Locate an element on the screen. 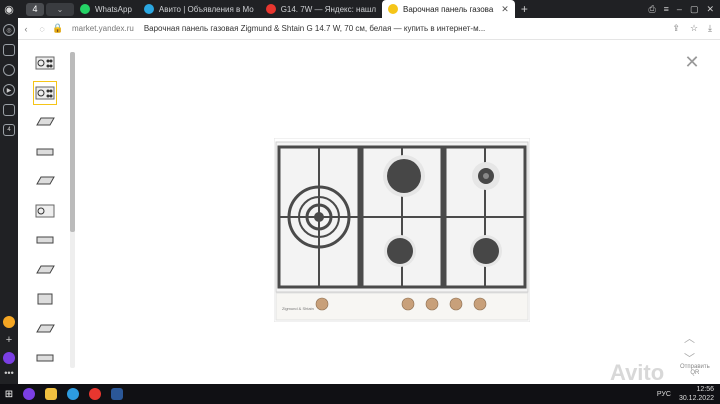  close-tab-icon: ✕ is located at coordinates (505, 9).